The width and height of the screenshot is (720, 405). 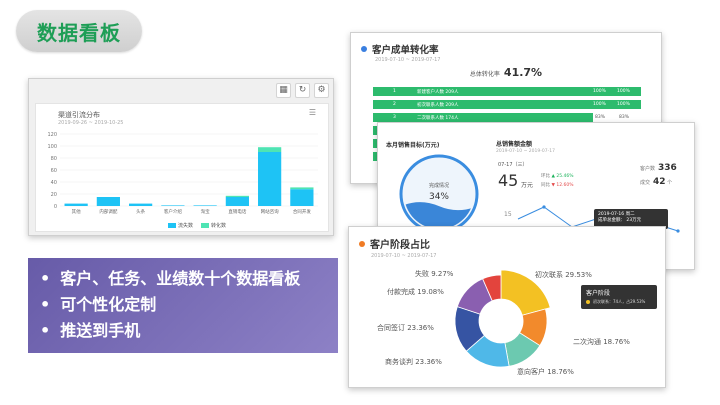 What do you see at coordinates (483, 117) in the screenshot?
I see `funnel-row: 3 二次联系人数 174人` at bounding box center [483, 117].